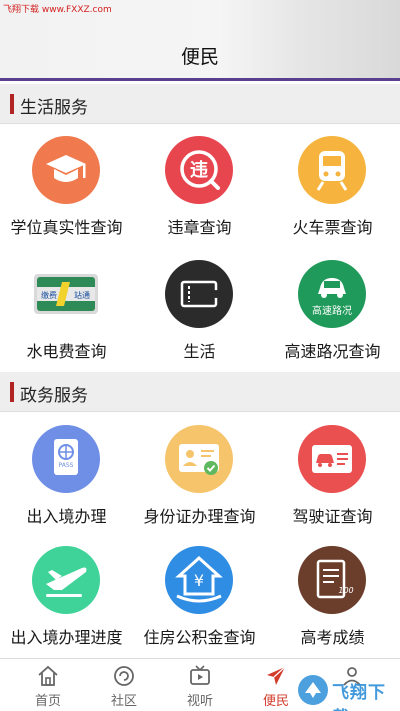  What do you see at coordinates (66, 465) in the screenshot?
I see `badge-text: PASS` at bounding box center [66, 465].